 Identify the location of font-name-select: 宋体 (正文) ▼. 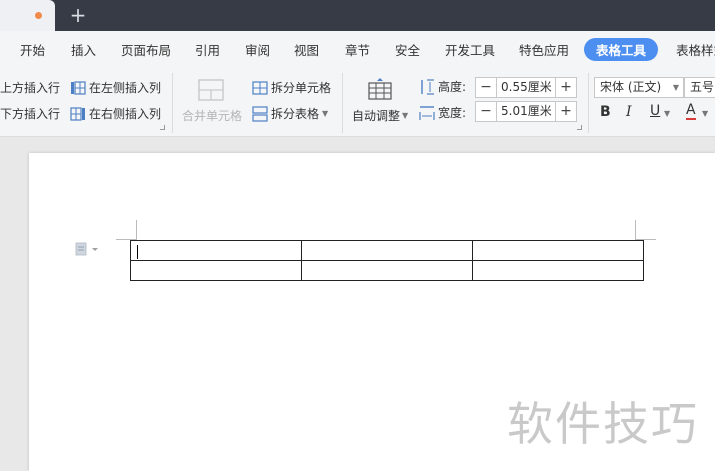
(639, 87).